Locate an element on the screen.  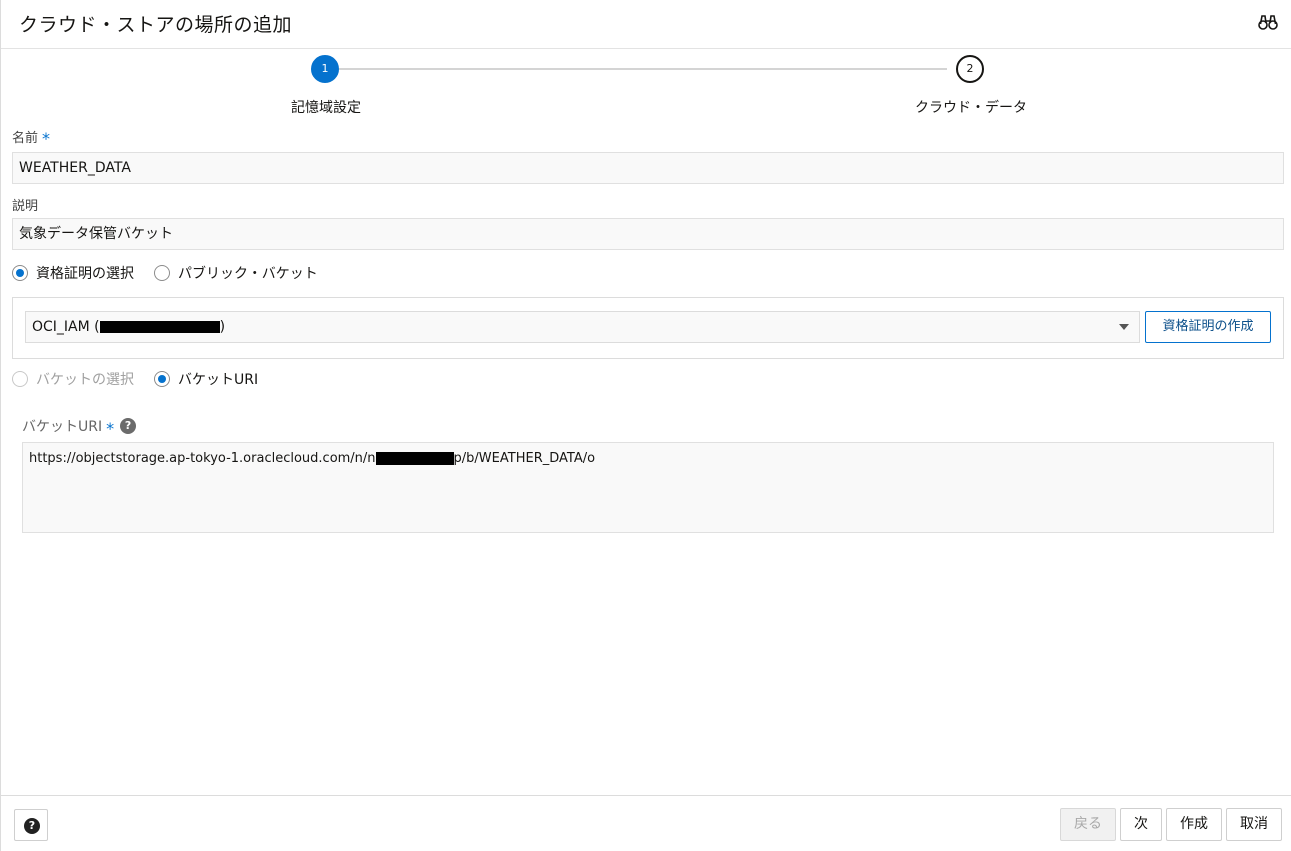
back-button: 戻る is located at coordinates (1088, 824).